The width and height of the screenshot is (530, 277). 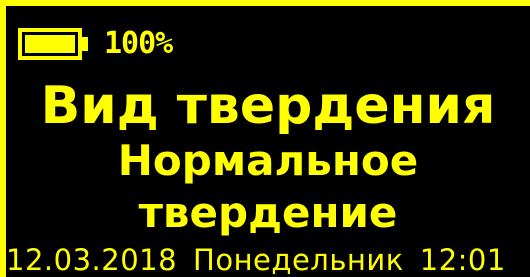 I want to click on status-weekday: Понедельник, so click(x=298, y=260).